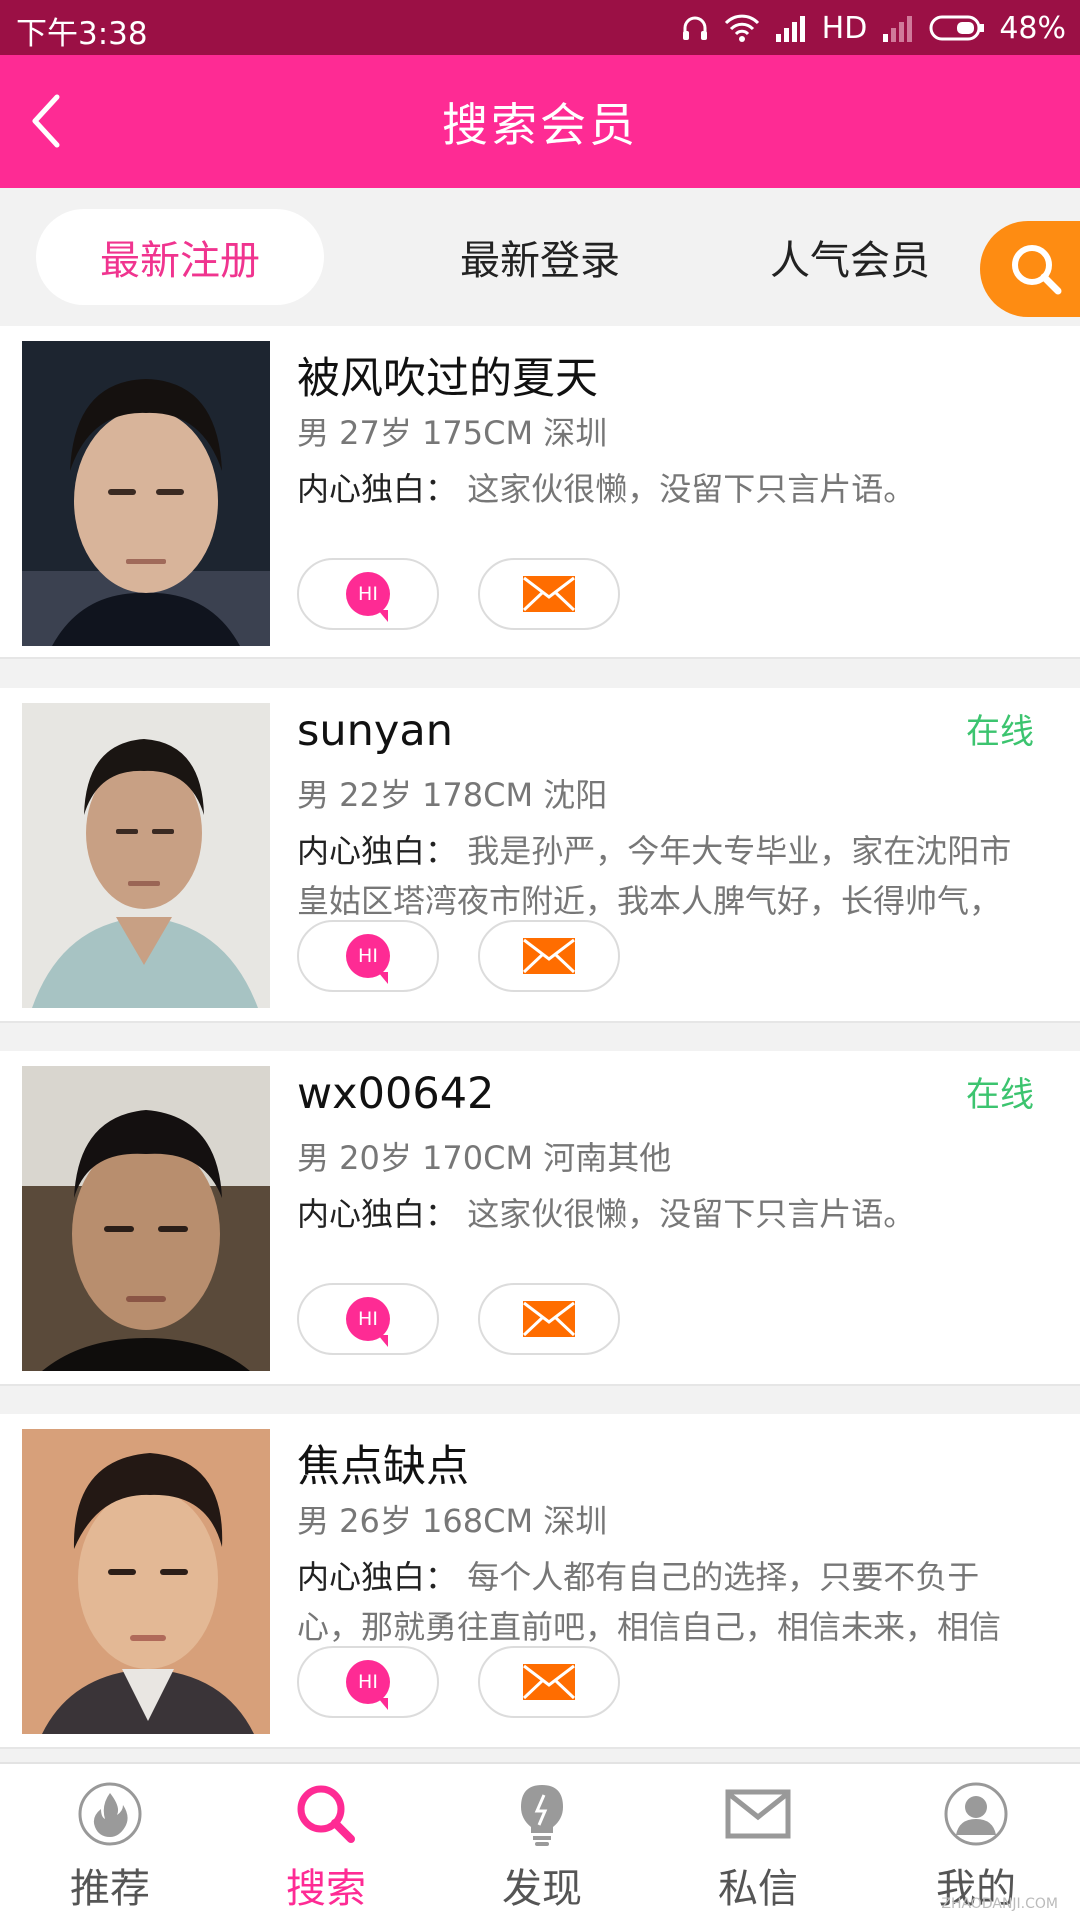 Image resolution: width=1080 pixels, height=1920 pixels. What do you see at coordinates (999, 1904) in the screenshot?
I see `watermark: ZHAODANJI.COM` at bounding box center [999, 1904].